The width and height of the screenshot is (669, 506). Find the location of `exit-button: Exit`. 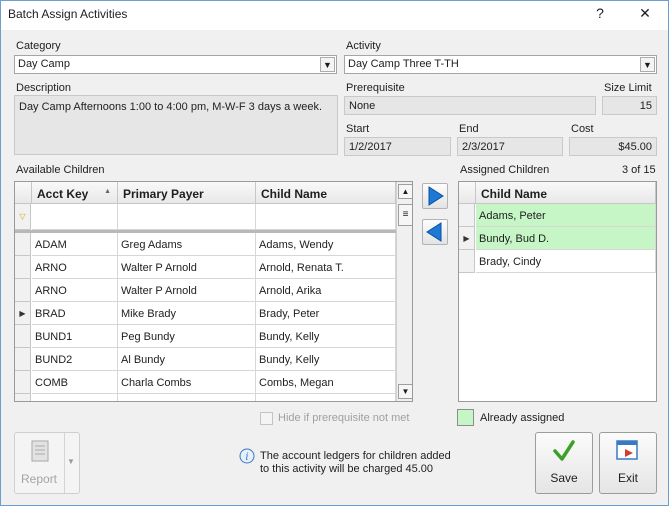

exit-button: Exit is located at coordinates (628, 463).